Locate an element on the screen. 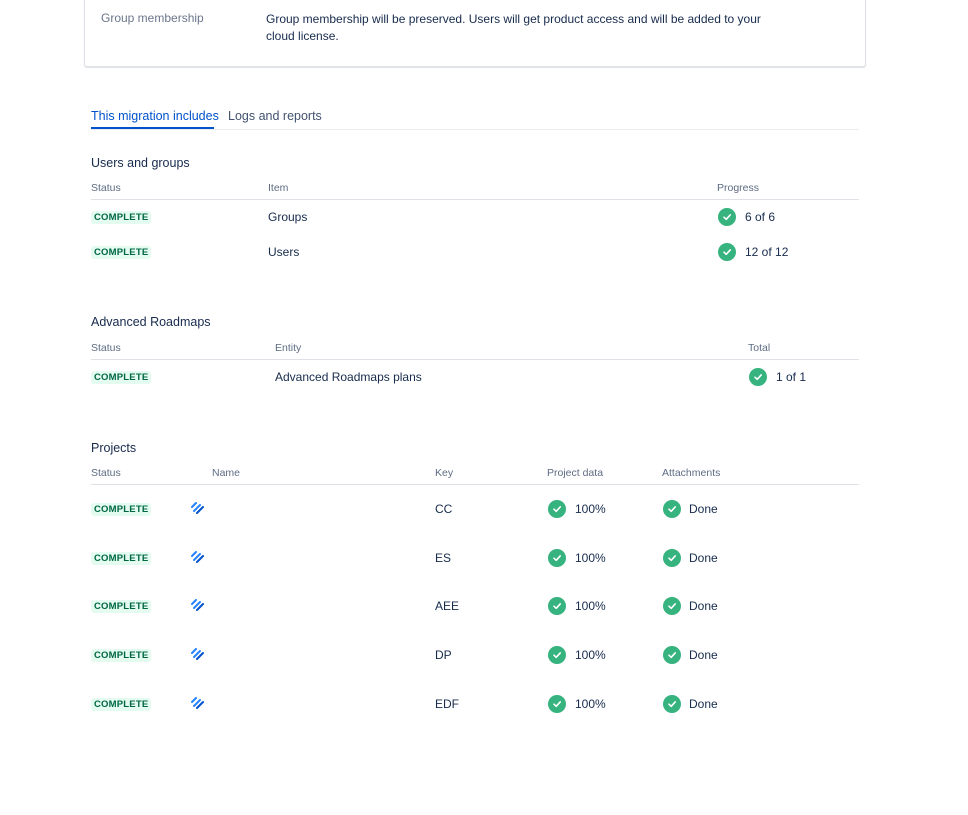  tabs-divider is located at coordinates (475, 129).